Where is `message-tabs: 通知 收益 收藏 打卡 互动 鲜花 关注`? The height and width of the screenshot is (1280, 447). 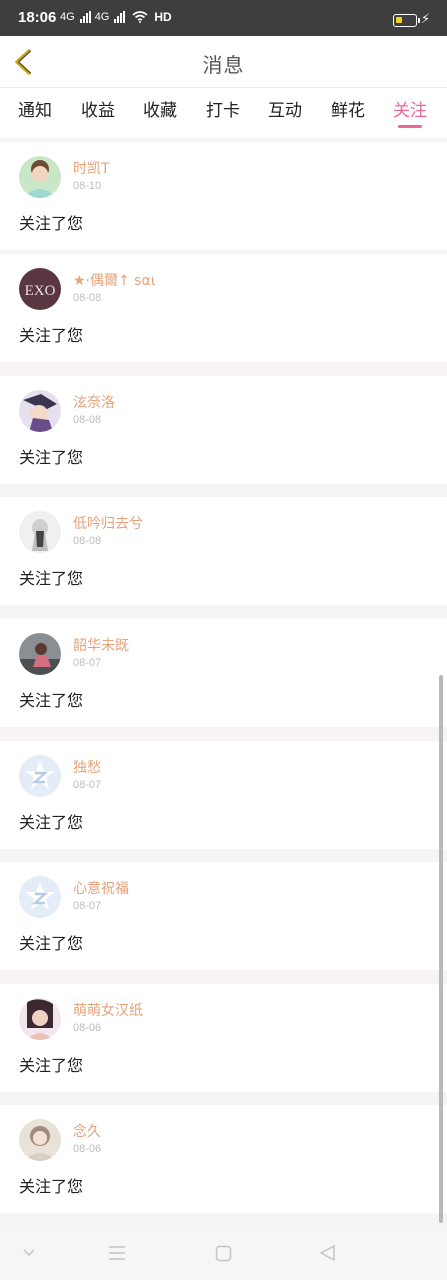
message-tabs: 通知 收益 收藏 打卡 互动 鲜花 关注 is located at coordinates (223, 113).